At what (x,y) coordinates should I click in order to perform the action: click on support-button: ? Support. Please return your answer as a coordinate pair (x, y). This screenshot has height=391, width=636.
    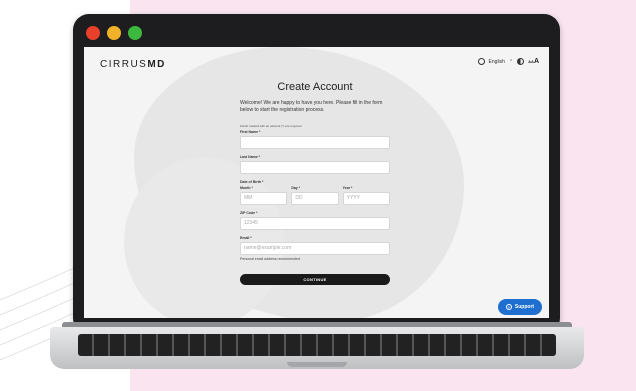
    Looking at the image, I should click on (520, 307).